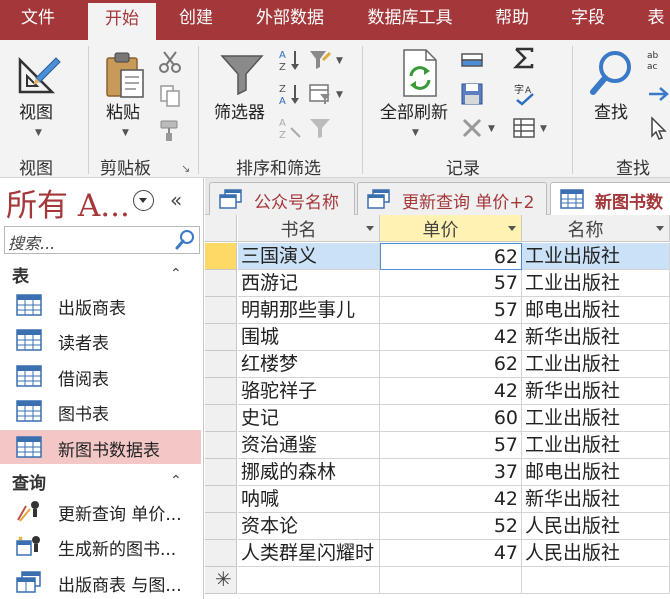 The height and width of the screenshot is (599, 670). I want to click on tab-database-tools: 数据库工具, so click(410, 19).